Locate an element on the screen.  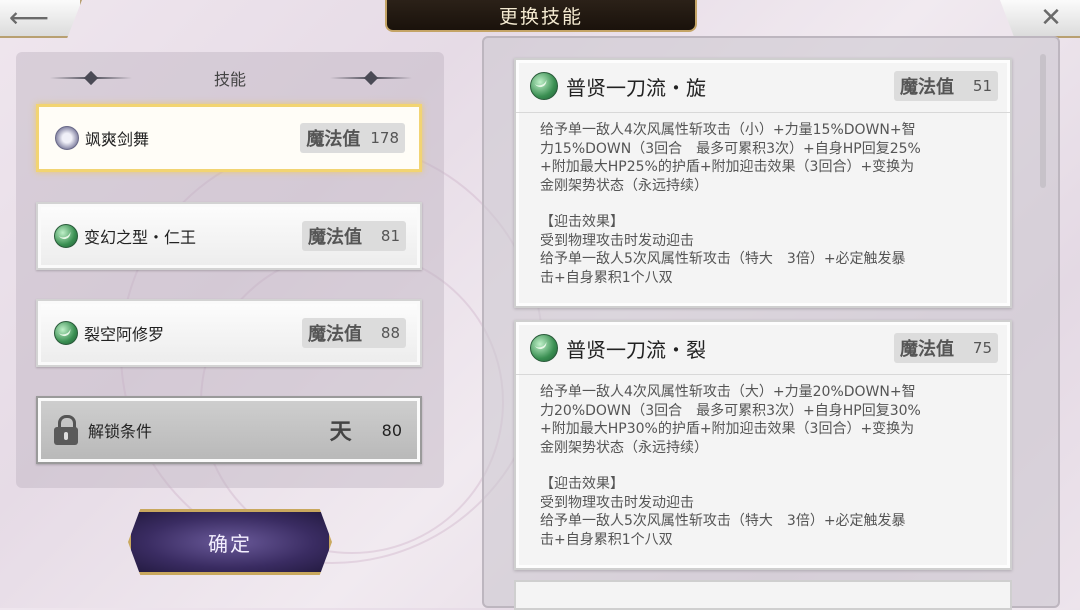
close-button: ✕ is located at coordinates (1040, 19).